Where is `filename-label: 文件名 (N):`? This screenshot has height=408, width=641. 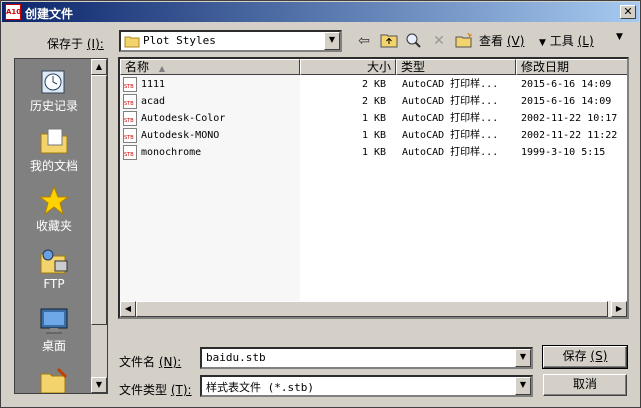 filename-label: 文件名 (N): is located at coordinates (150, 361).